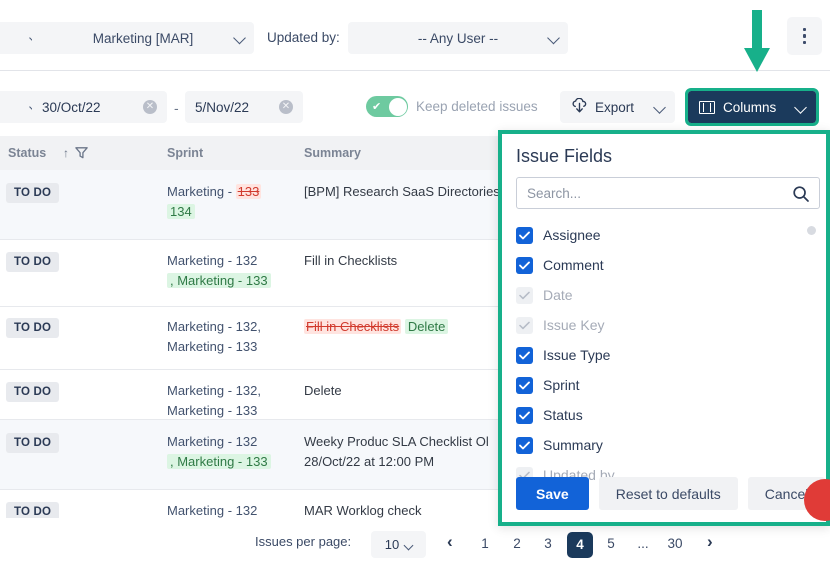 This screenshot has height=563, width=830. What do you see at coordinates (664, 415) in the screenshot?
I see `field-row-status: Status` at bounding box center [664, 415].